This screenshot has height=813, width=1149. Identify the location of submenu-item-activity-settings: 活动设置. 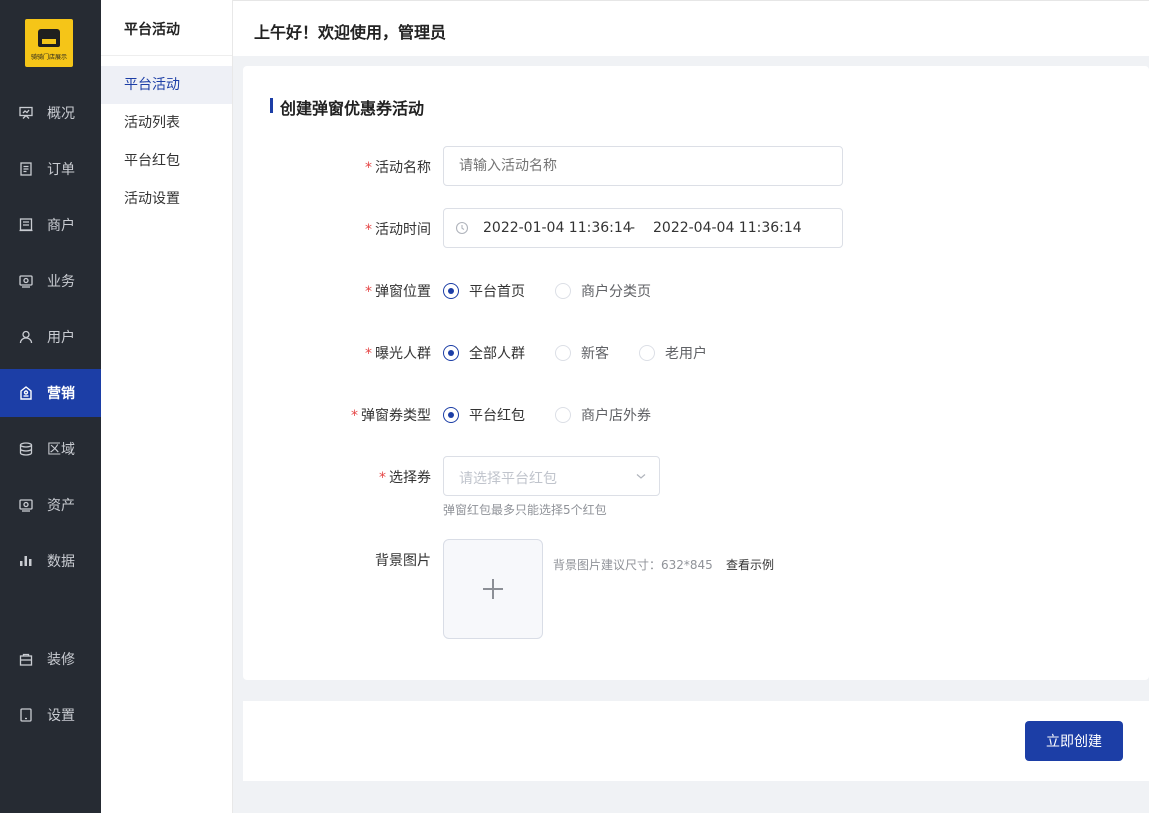
(166, 199).